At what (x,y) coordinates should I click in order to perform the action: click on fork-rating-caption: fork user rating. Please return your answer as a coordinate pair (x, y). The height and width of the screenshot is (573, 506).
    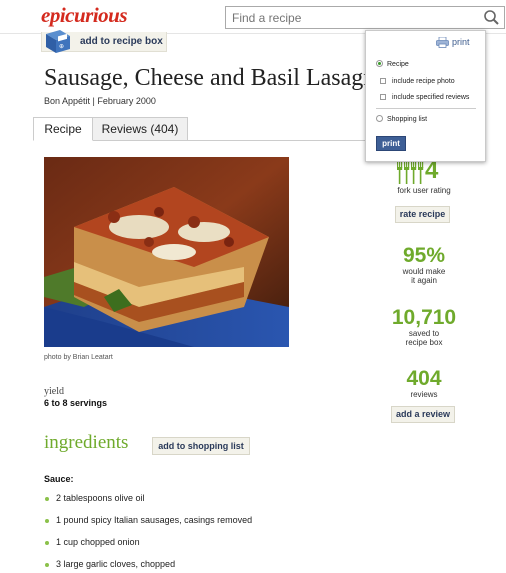
    Looking at the image, I should click on (424, 190).